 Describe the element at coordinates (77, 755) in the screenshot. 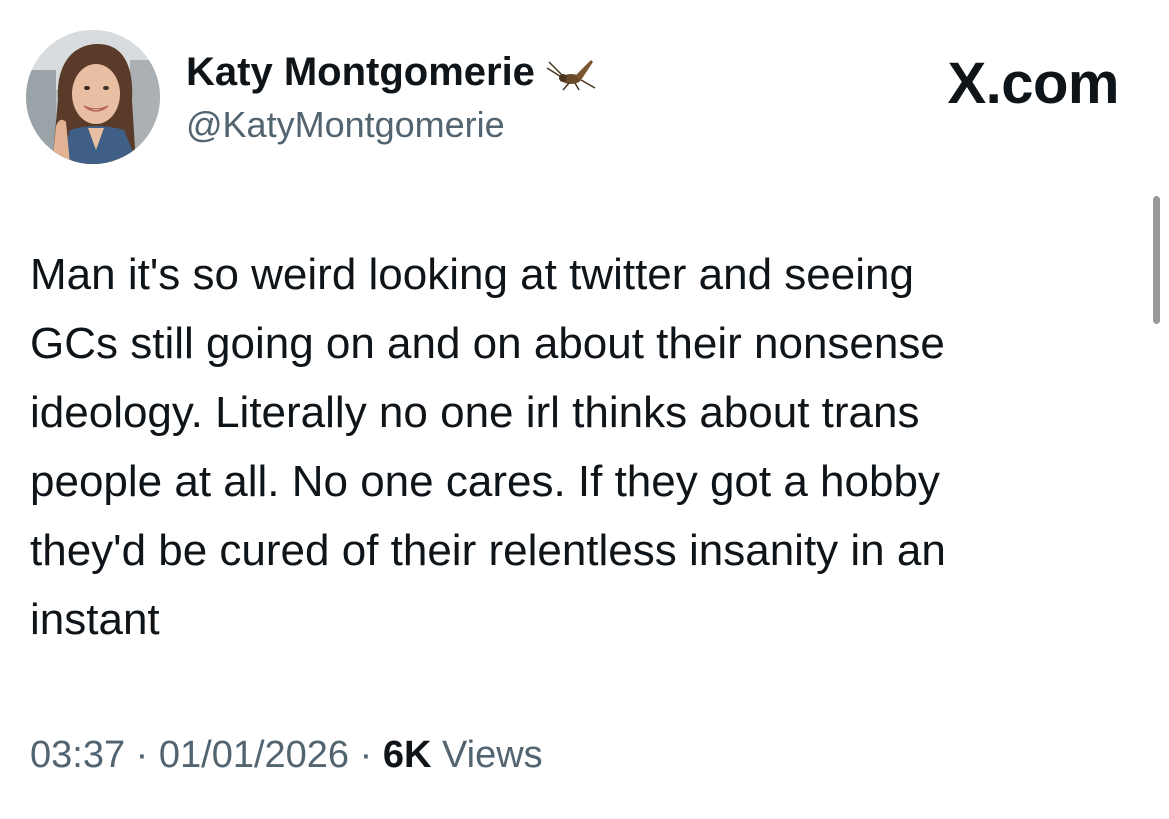

I see `tweet-time: 03:37` at that location.